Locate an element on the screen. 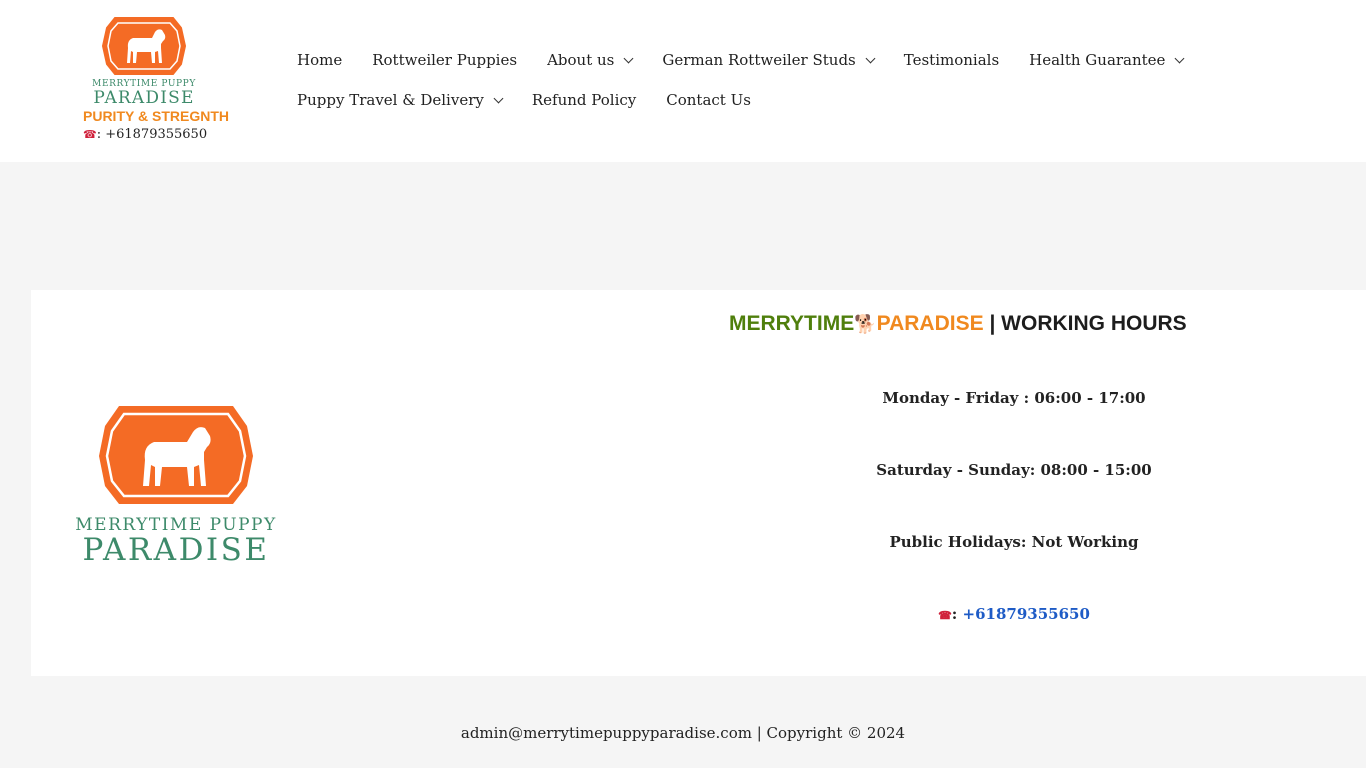 The height and width of the screenshot is (768, 1366). hours-holidays: Public Holidays: Not Working is located at coordinates (1014, 542).